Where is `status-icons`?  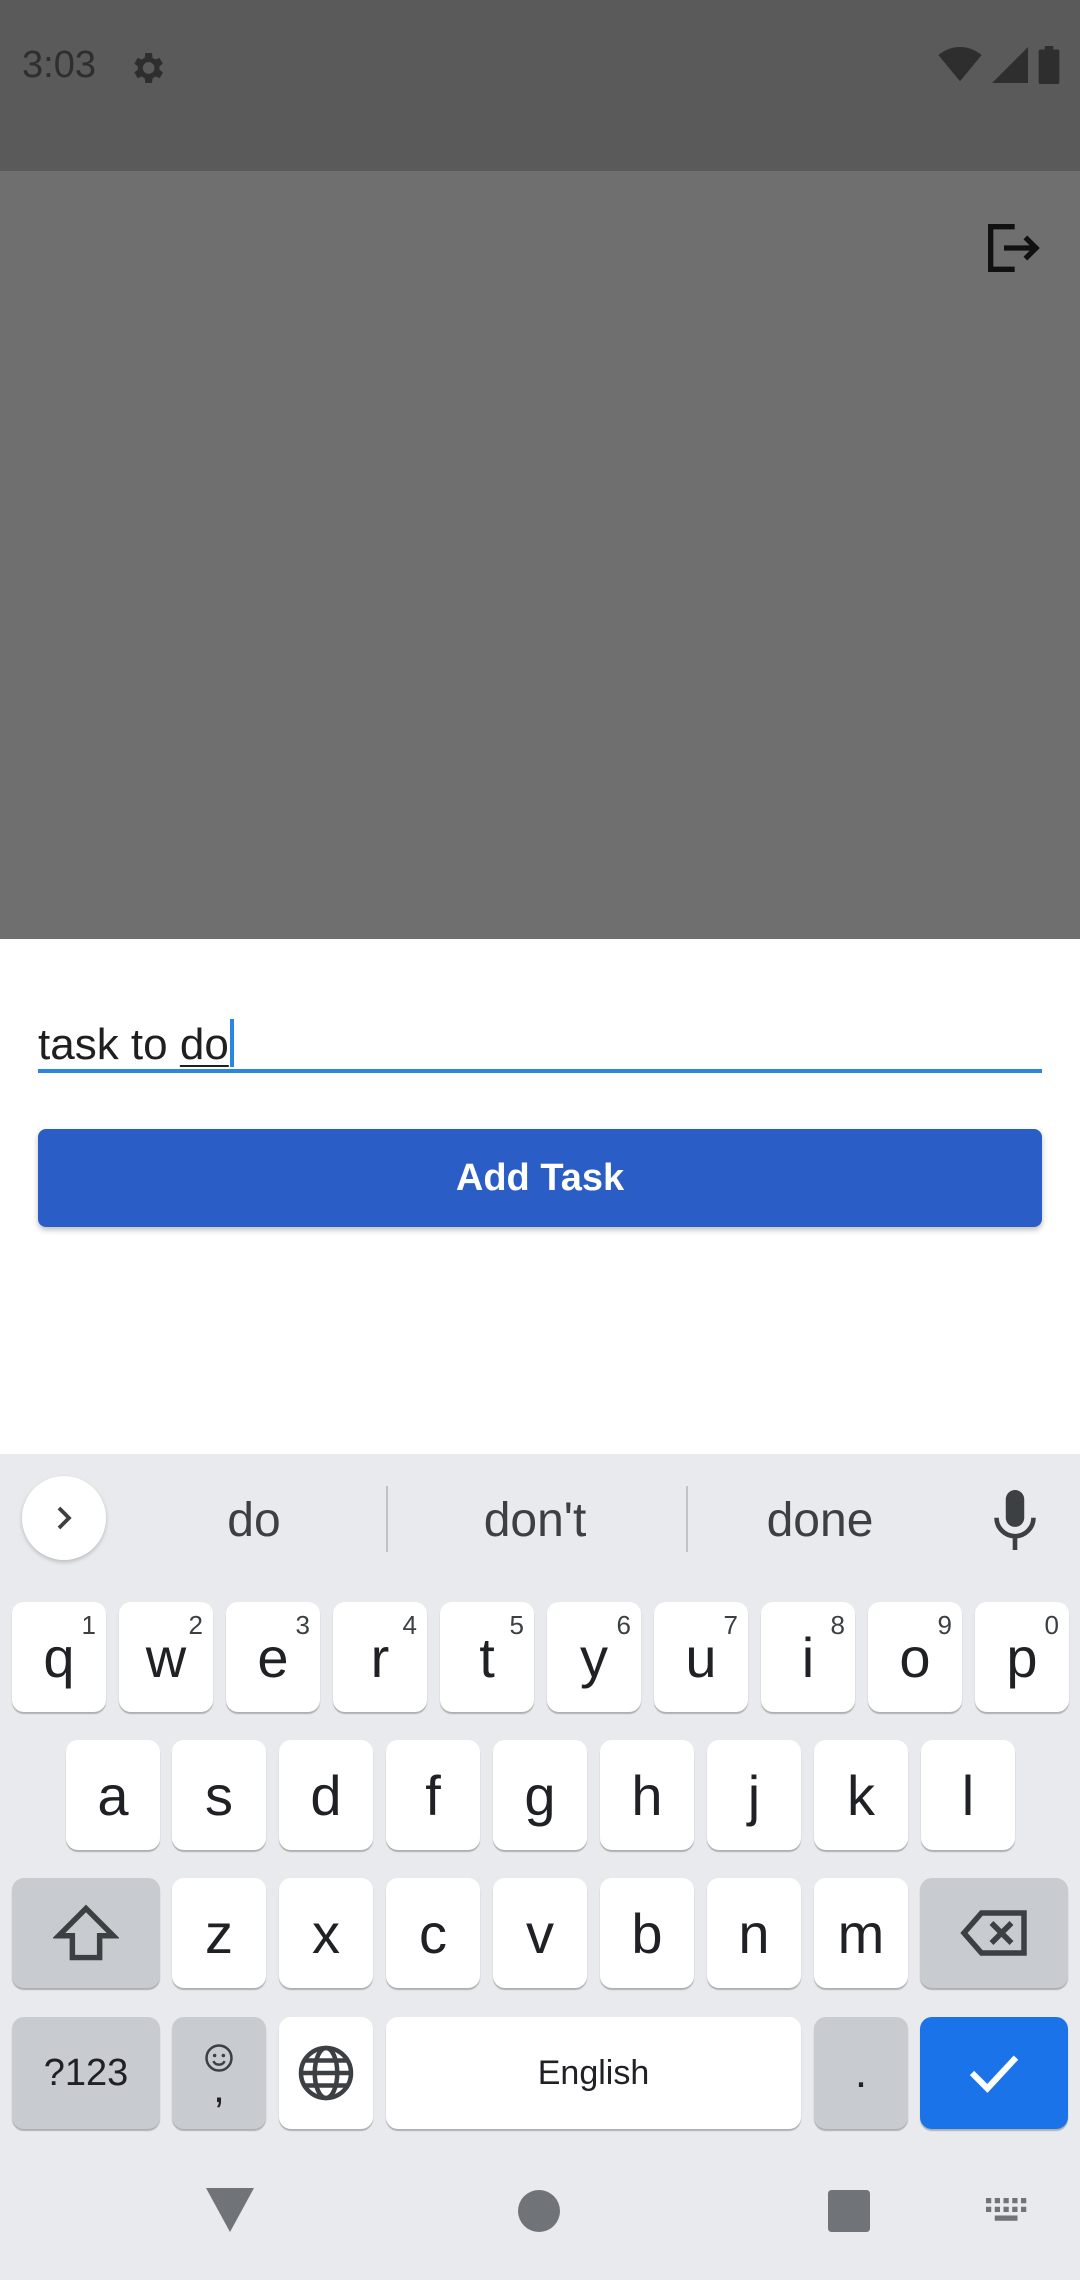
status-icons is located at coordinates (999, 65).